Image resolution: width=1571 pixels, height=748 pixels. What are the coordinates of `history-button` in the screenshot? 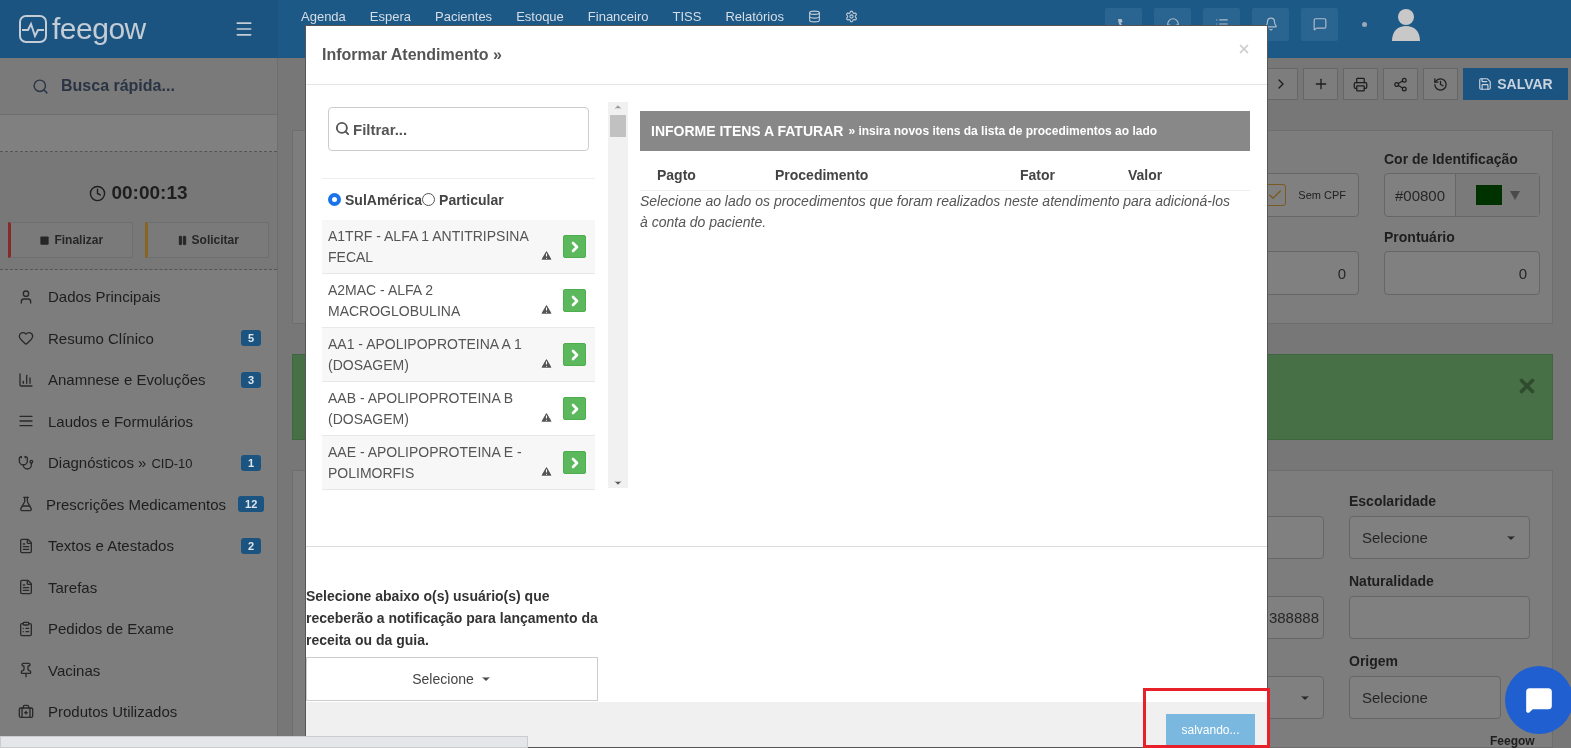 It's located at (1440, 84).